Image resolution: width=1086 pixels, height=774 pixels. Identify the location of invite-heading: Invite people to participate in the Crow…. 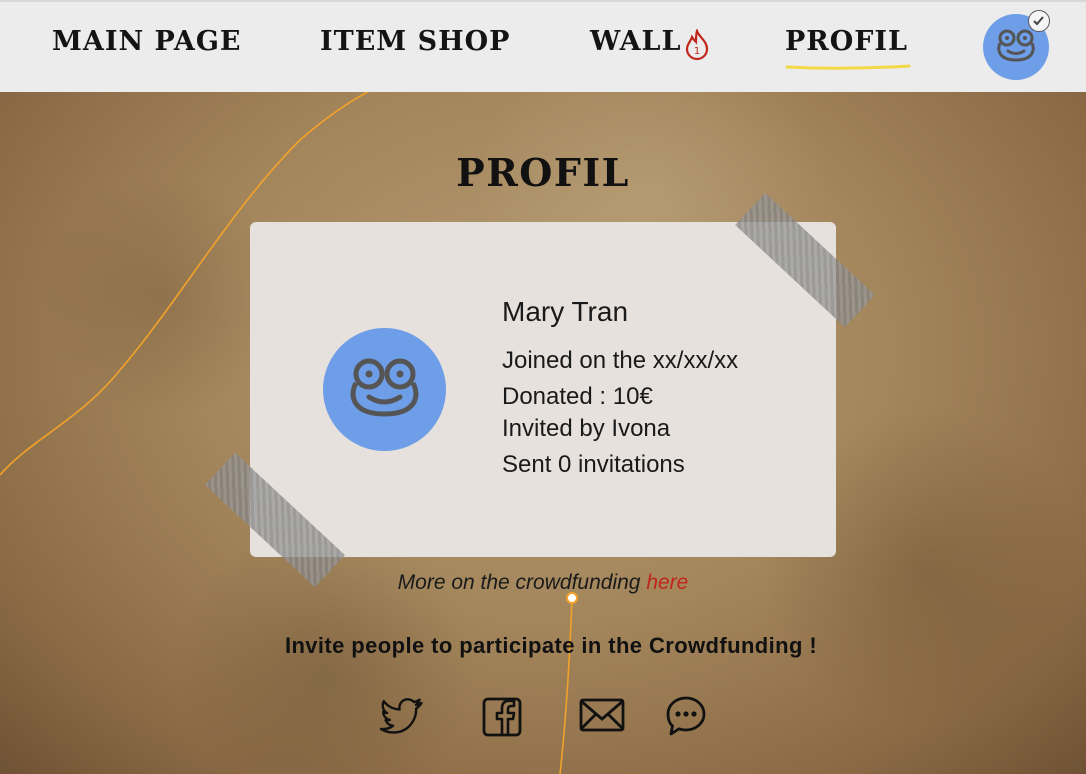
(551, 645).